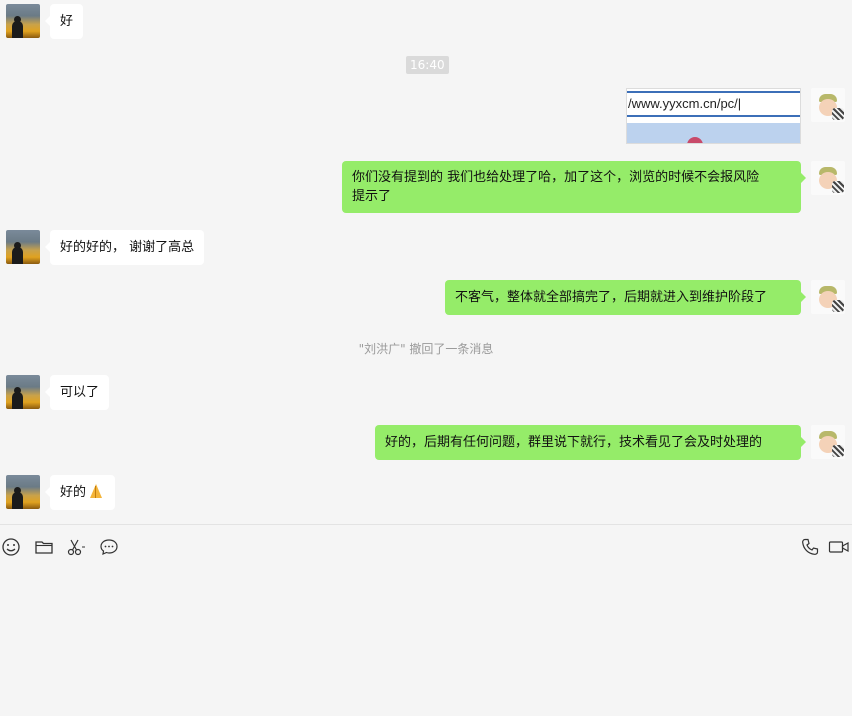 Image resolution: width=852 pixels, height=716 pixels. I want to click on received-message-bubble: 好的, so click(80, 492).